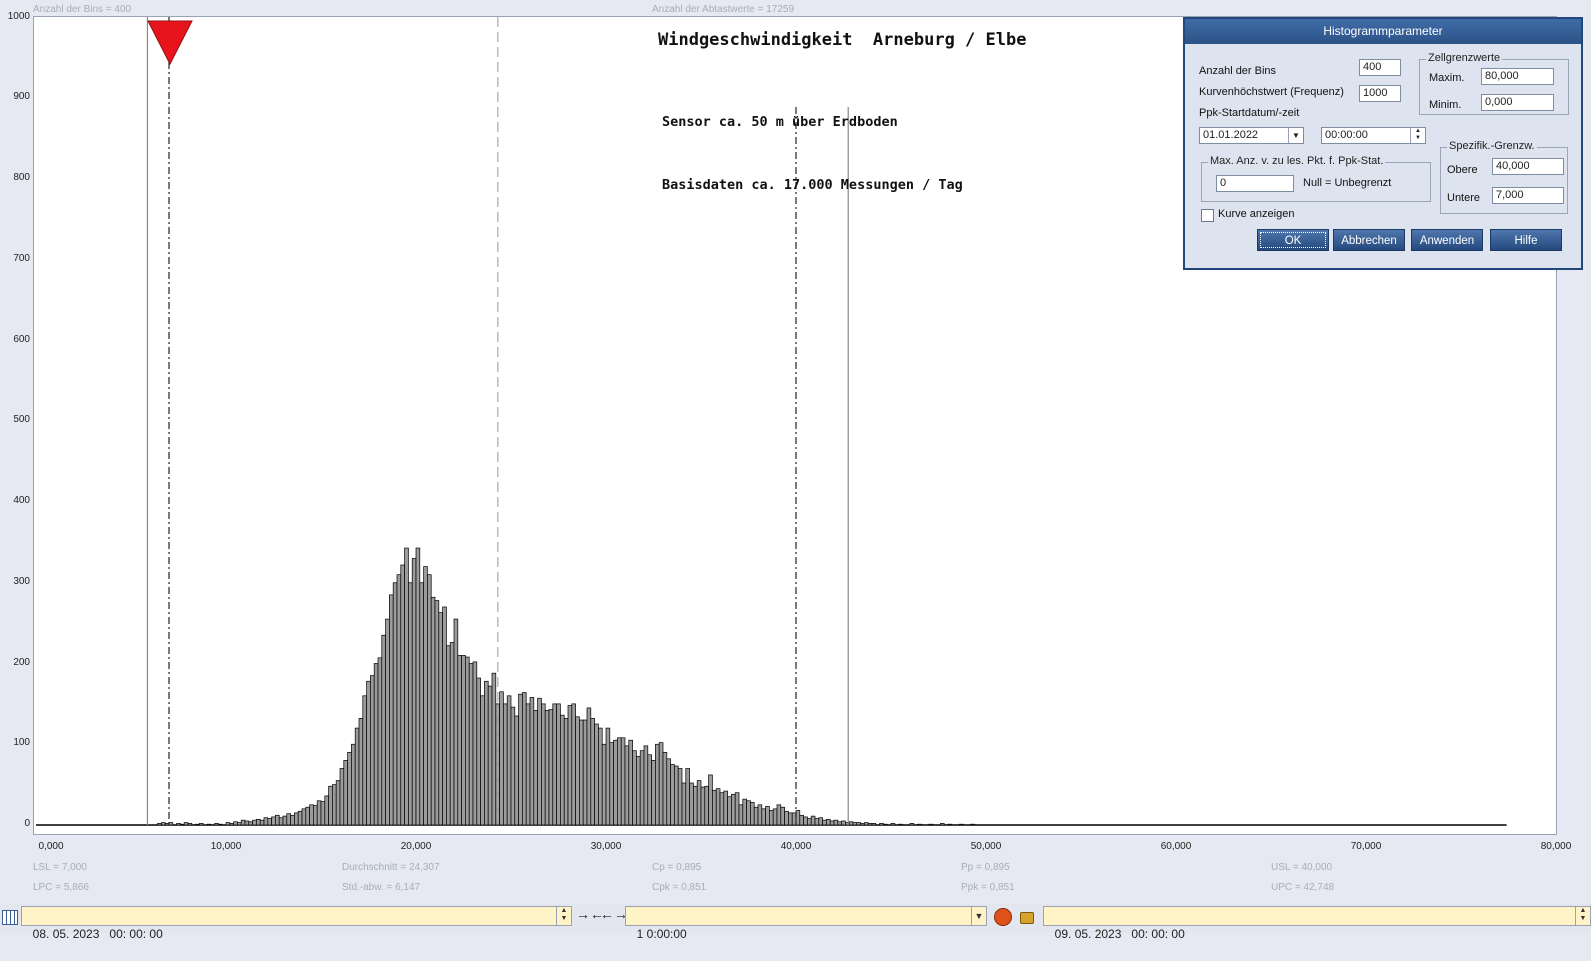 This screenshot has width=1591, height=961. What do you see at coordinates (21, 581) in the screenshot?
I see `y-tick-label: 300` at bounding box center [21, 581].